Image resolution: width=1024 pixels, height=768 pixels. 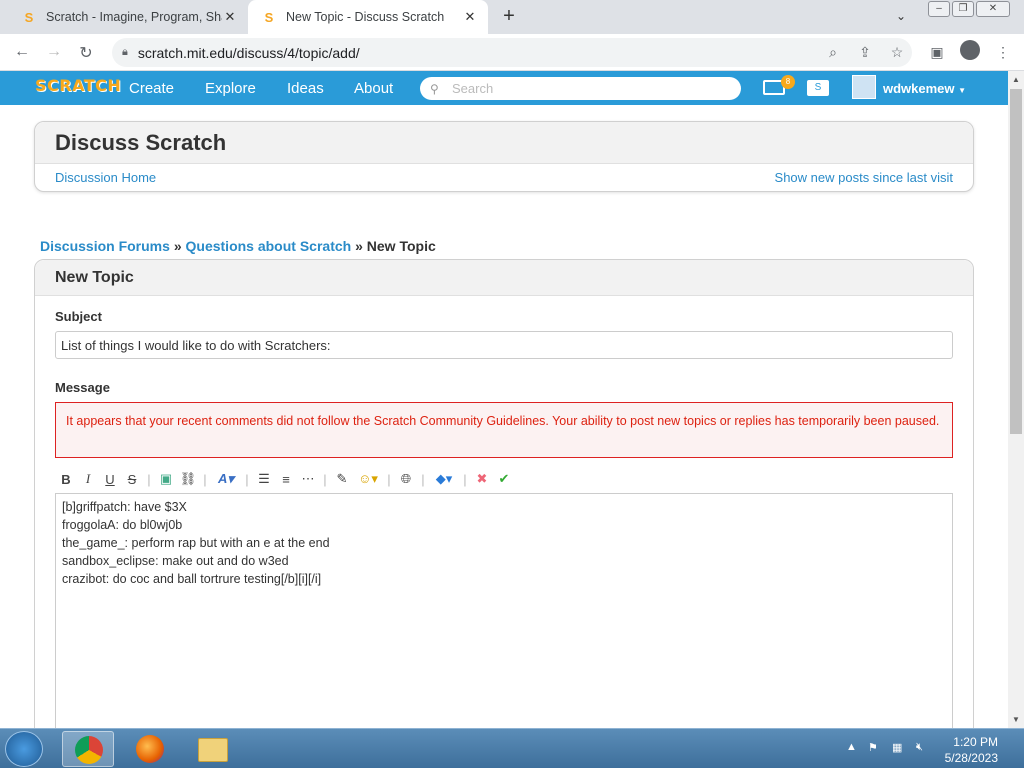 I want to click on preview-check-icon: ✔, so click(x=504, y=479).